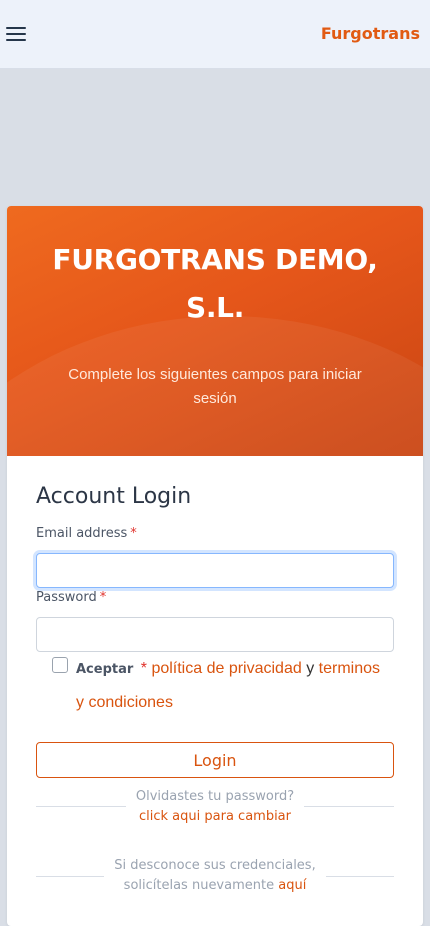 Image resolution: width=430 pixels, height=926 pixels. Describe the element at coordinates (16, 34) in the screenshot. I see `hamburger-menu-icon` at that location.